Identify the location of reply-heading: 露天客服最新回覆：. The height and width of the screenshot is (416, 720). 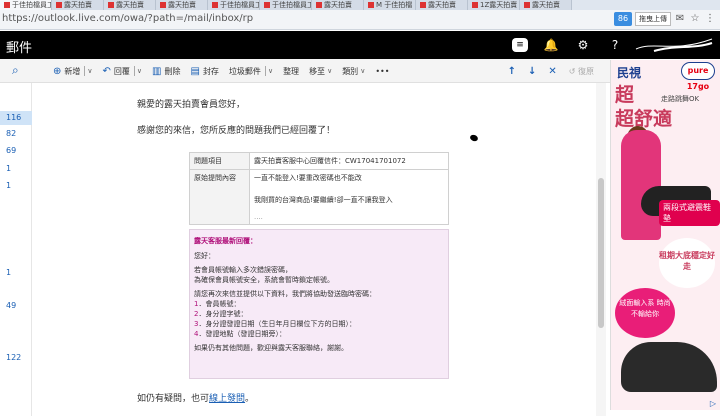
(225, 241).